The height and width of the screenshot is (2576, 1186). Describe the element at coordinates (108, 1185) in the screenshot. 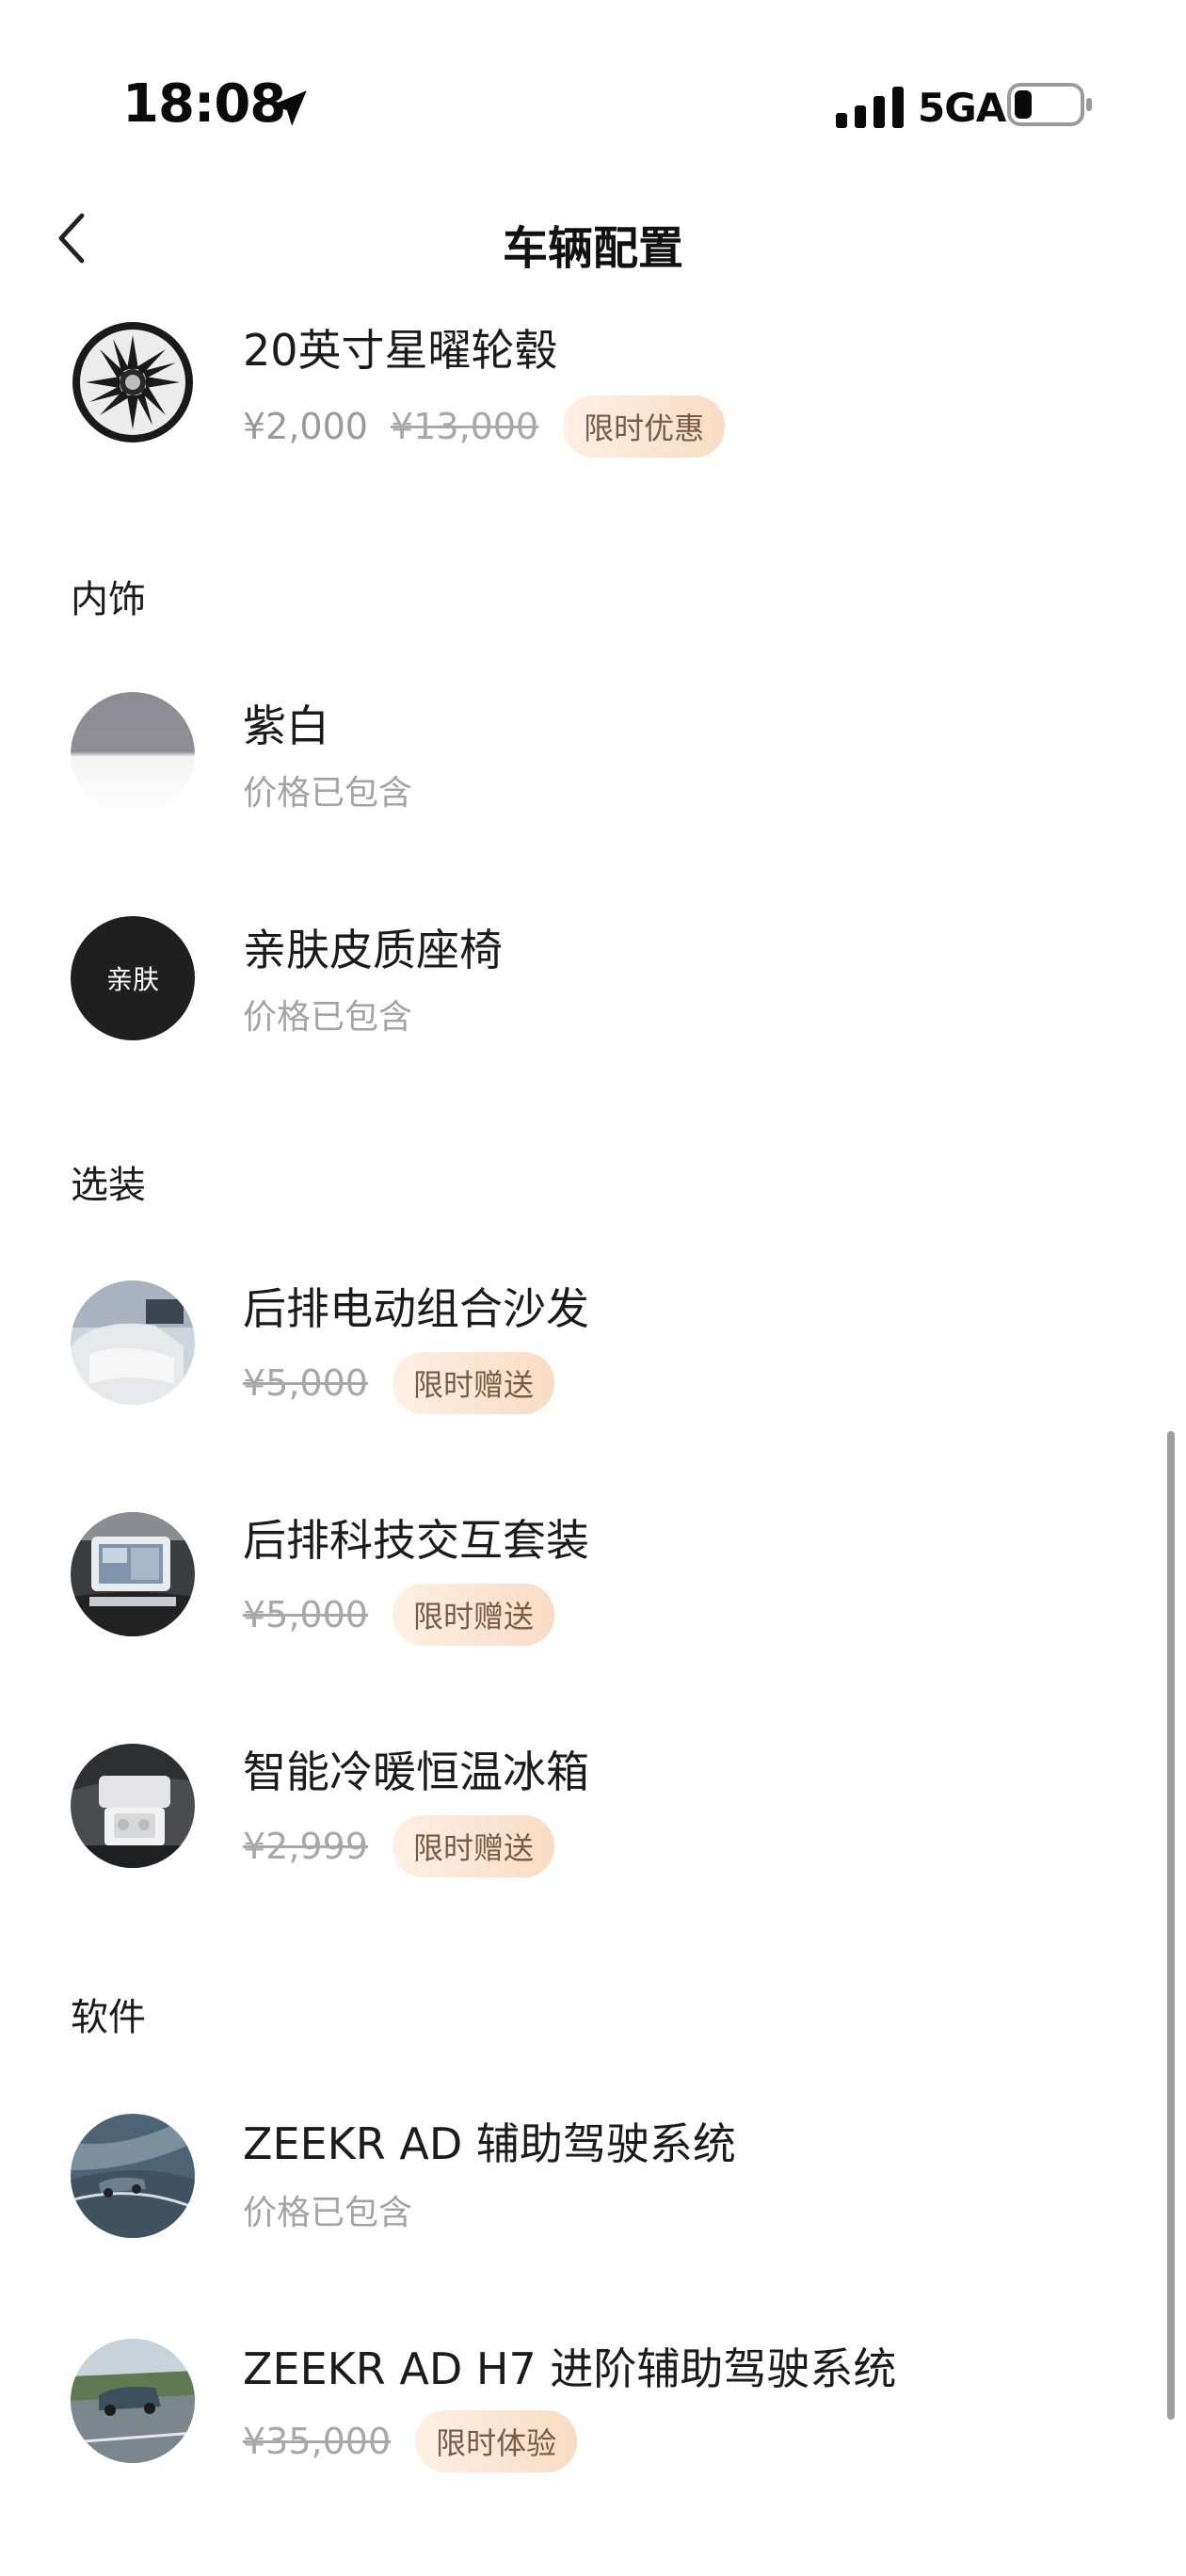

I see `section-options-label: 选装` at that location.